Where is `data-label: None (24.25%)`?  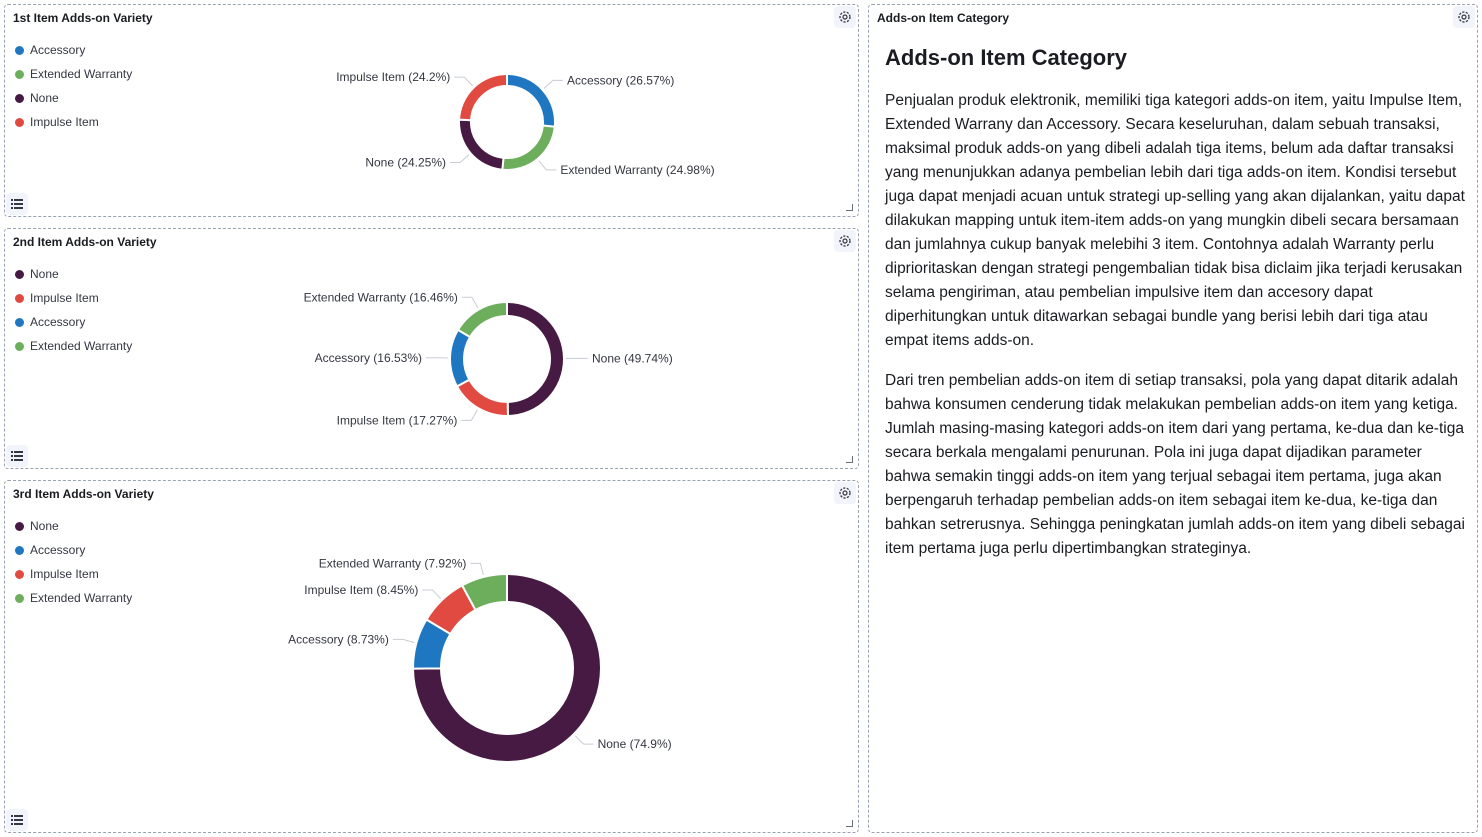
data-label: None (24.25%) is located at coordinates (405, 162).